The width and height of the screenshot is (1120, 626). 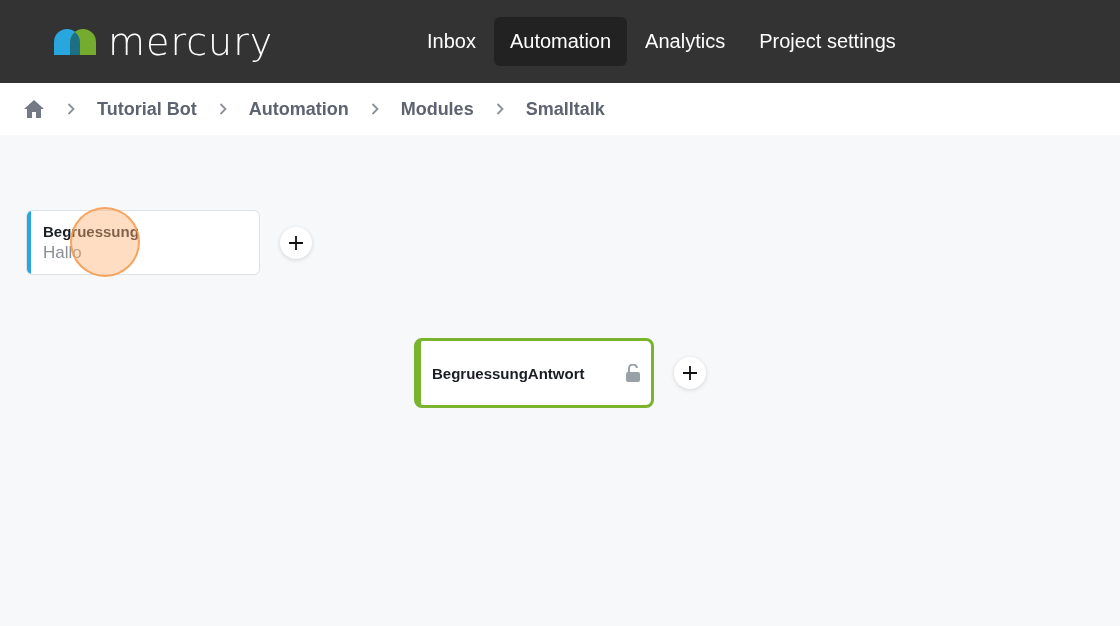 I want to click on nav-tab: Automation, so click(x=560, y=41).